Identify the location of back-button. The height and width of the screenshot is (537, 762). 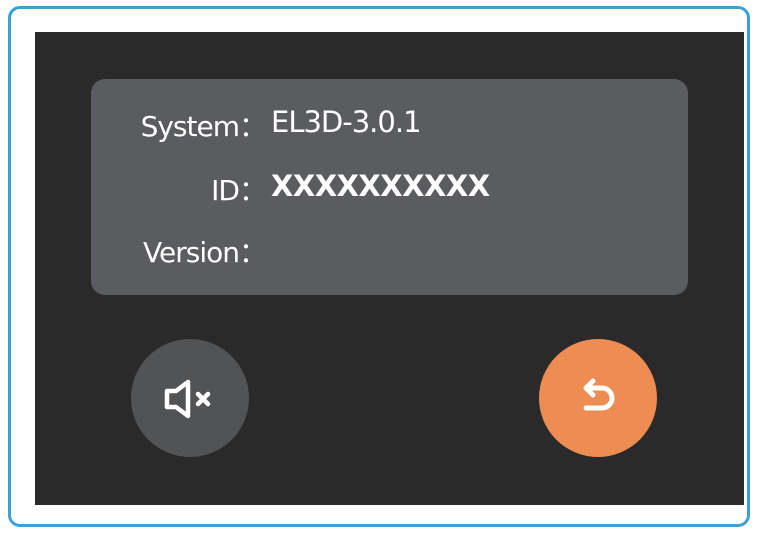
(598, 398).